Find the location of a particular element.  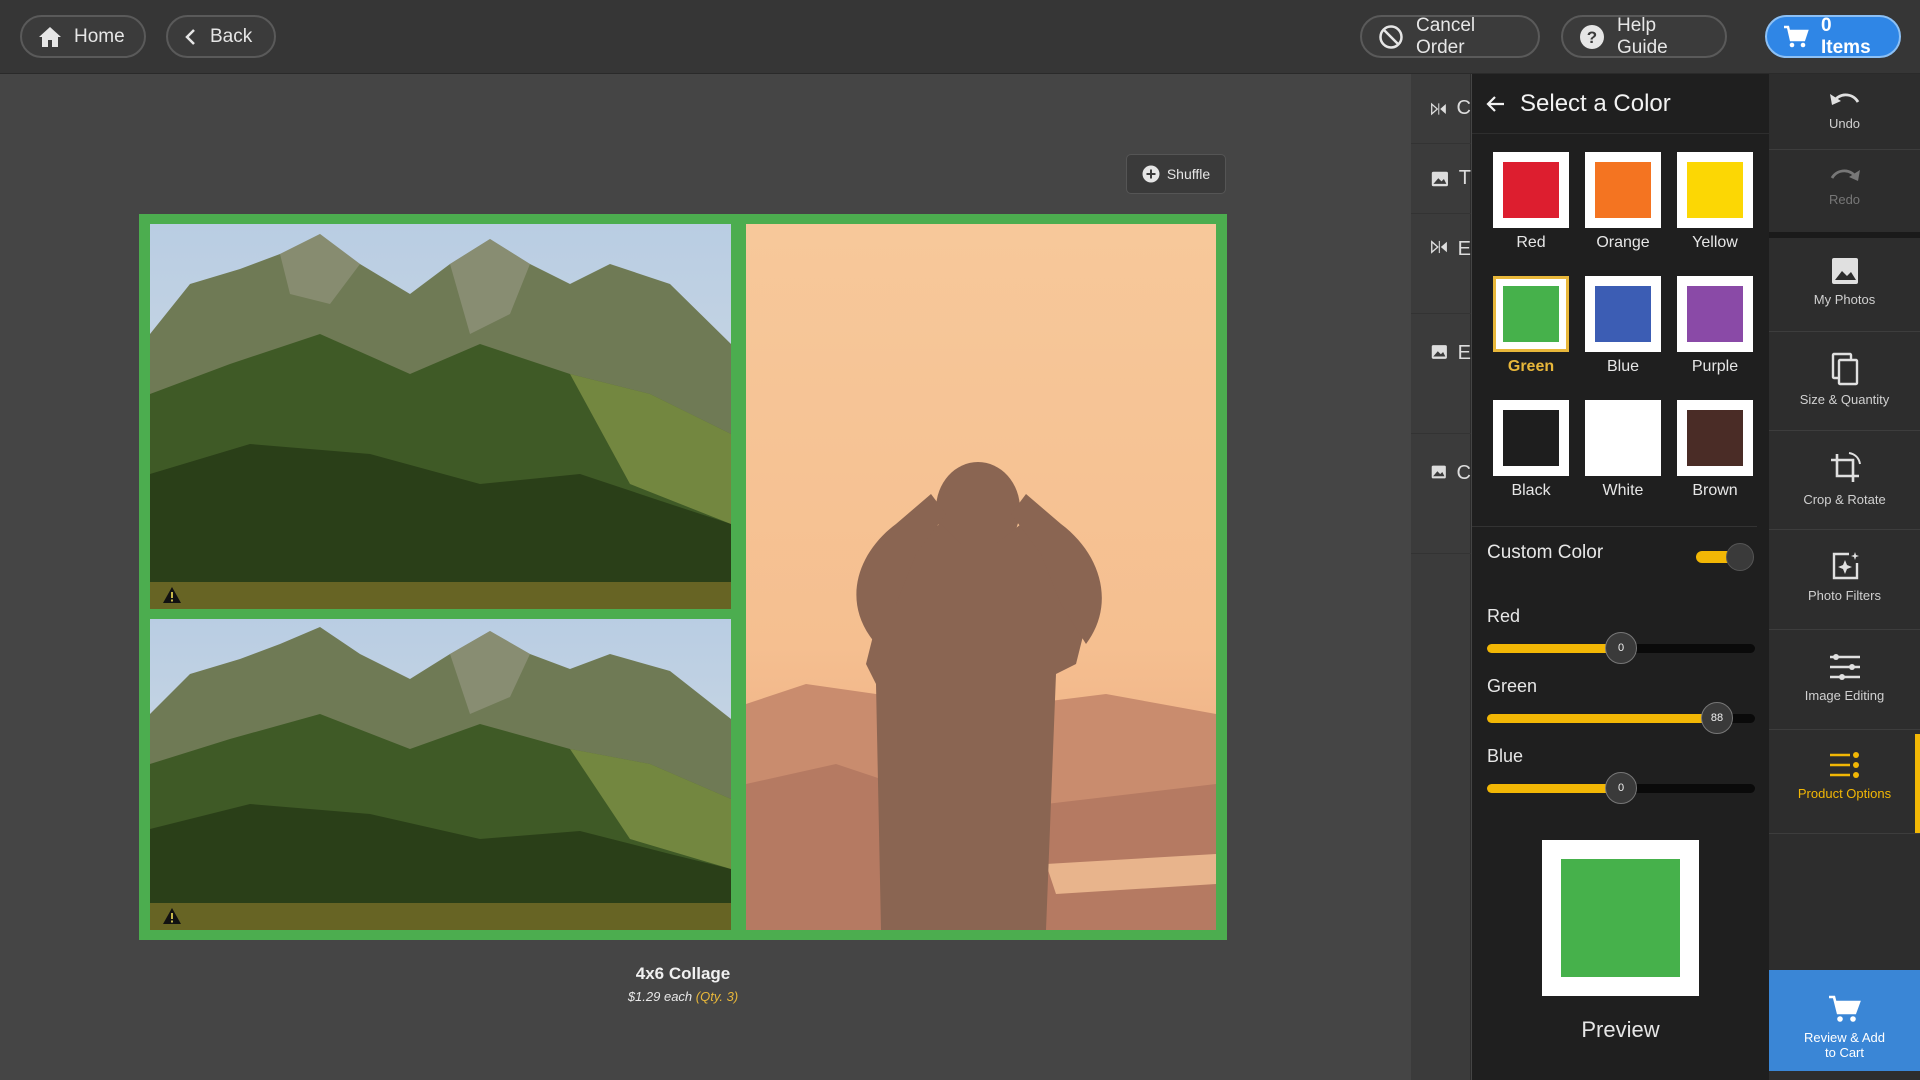

product-options-list: C T E E C is located at coordinates (1441, 577).